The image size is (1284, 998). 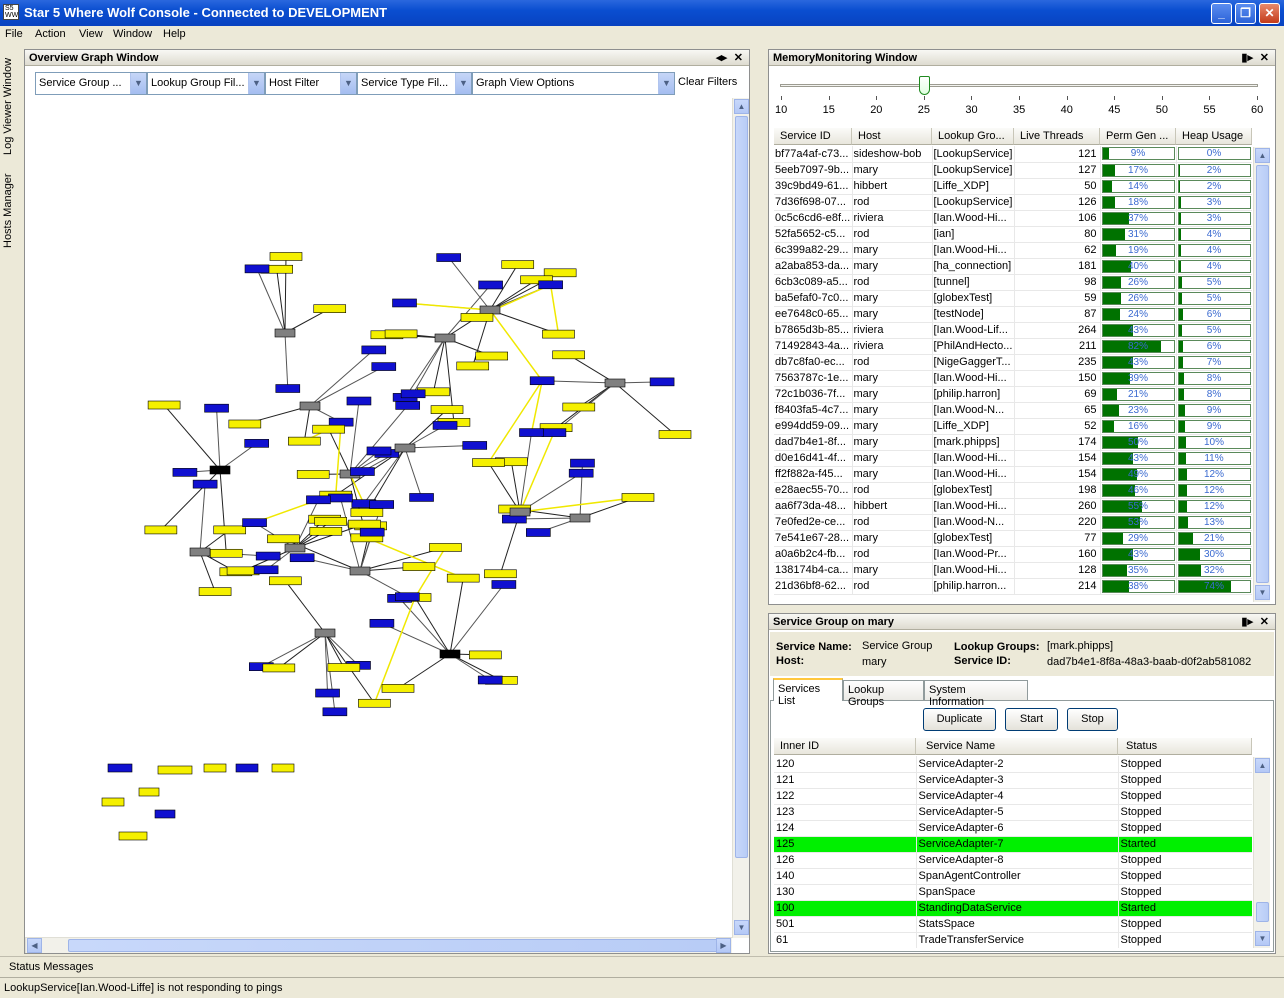 I want to click on duplicate-button: Duplicate, so click(x=959, y=719).